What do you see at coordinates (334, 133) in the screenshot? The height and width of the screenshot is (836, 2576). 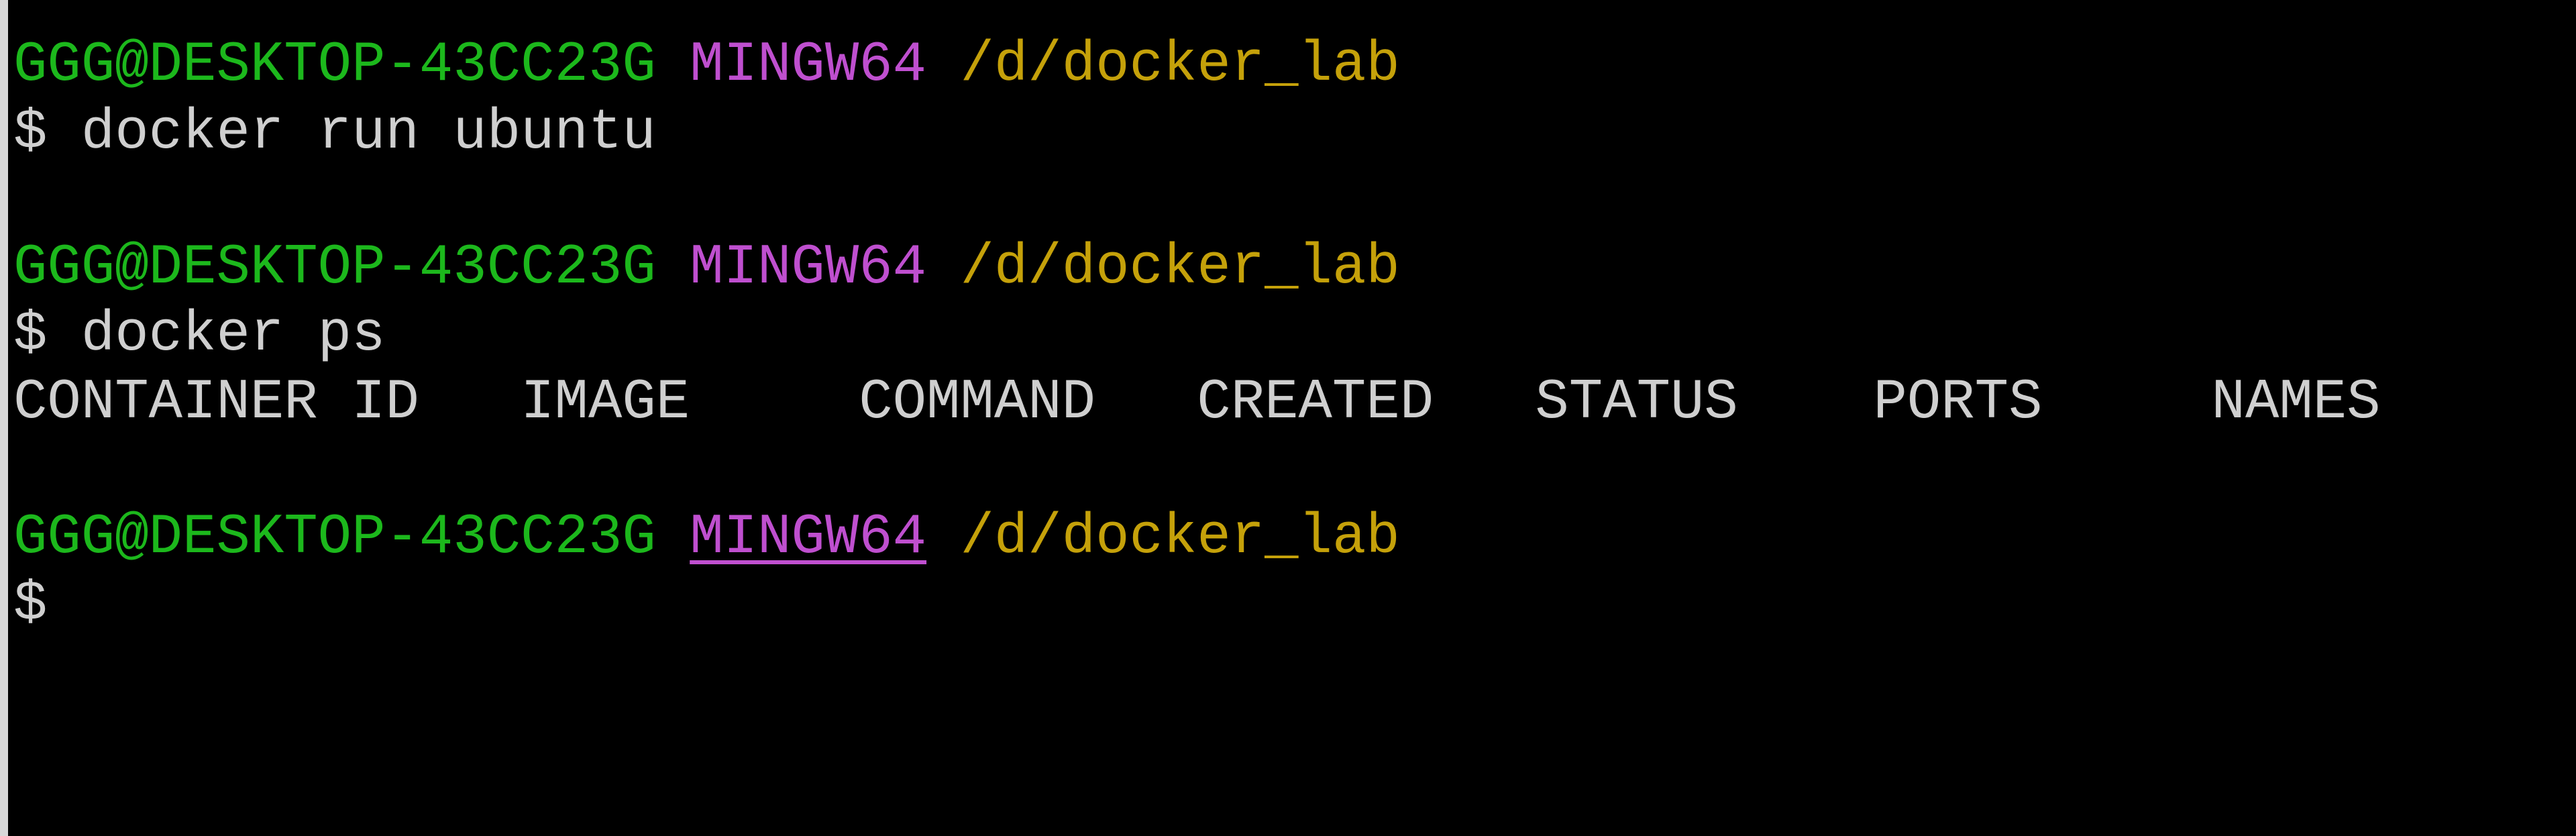 I see `command-line: $ docker run ubuntu` at bounding box center [334, 133].